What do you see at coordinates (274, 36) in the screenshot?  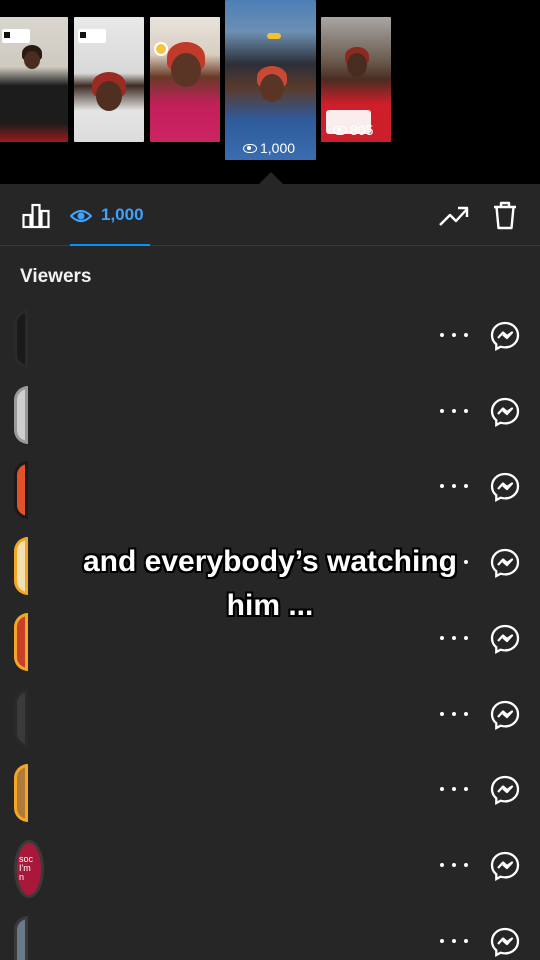 I see `eyes-emoji` at bounding box center [274, 36].